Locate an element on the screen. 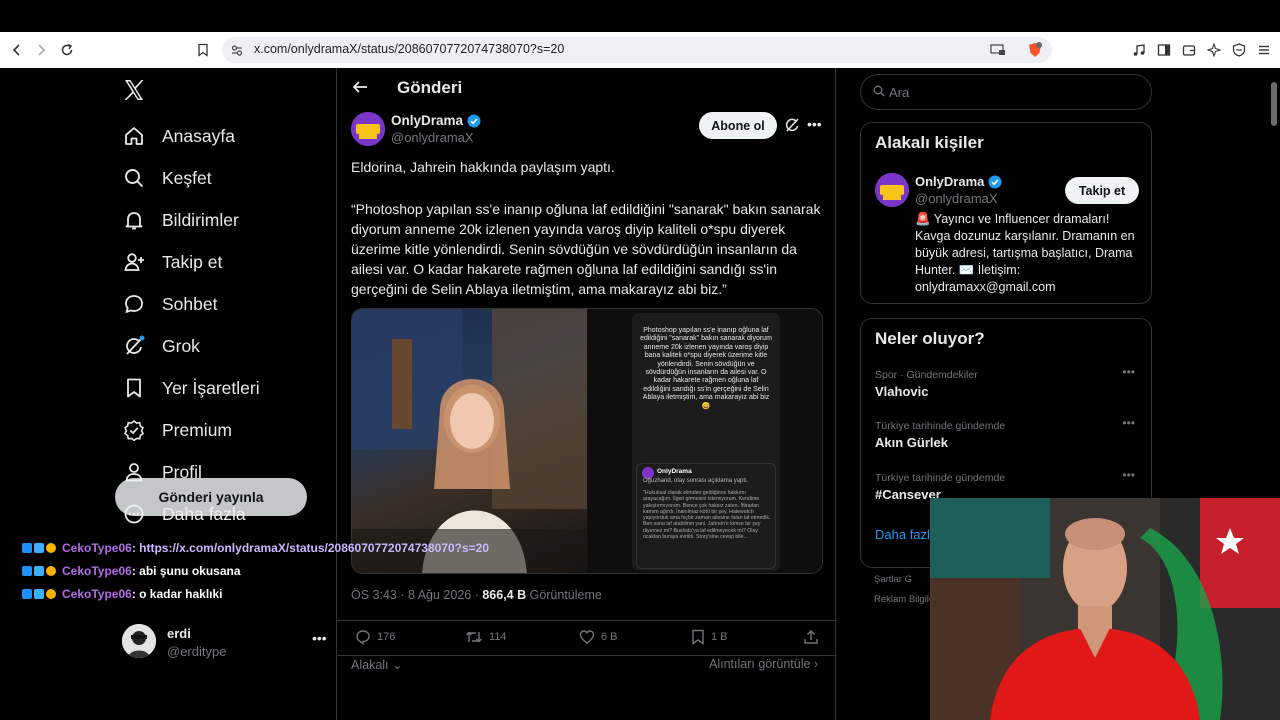  menu-icon is located at coordinates (1264, 50).